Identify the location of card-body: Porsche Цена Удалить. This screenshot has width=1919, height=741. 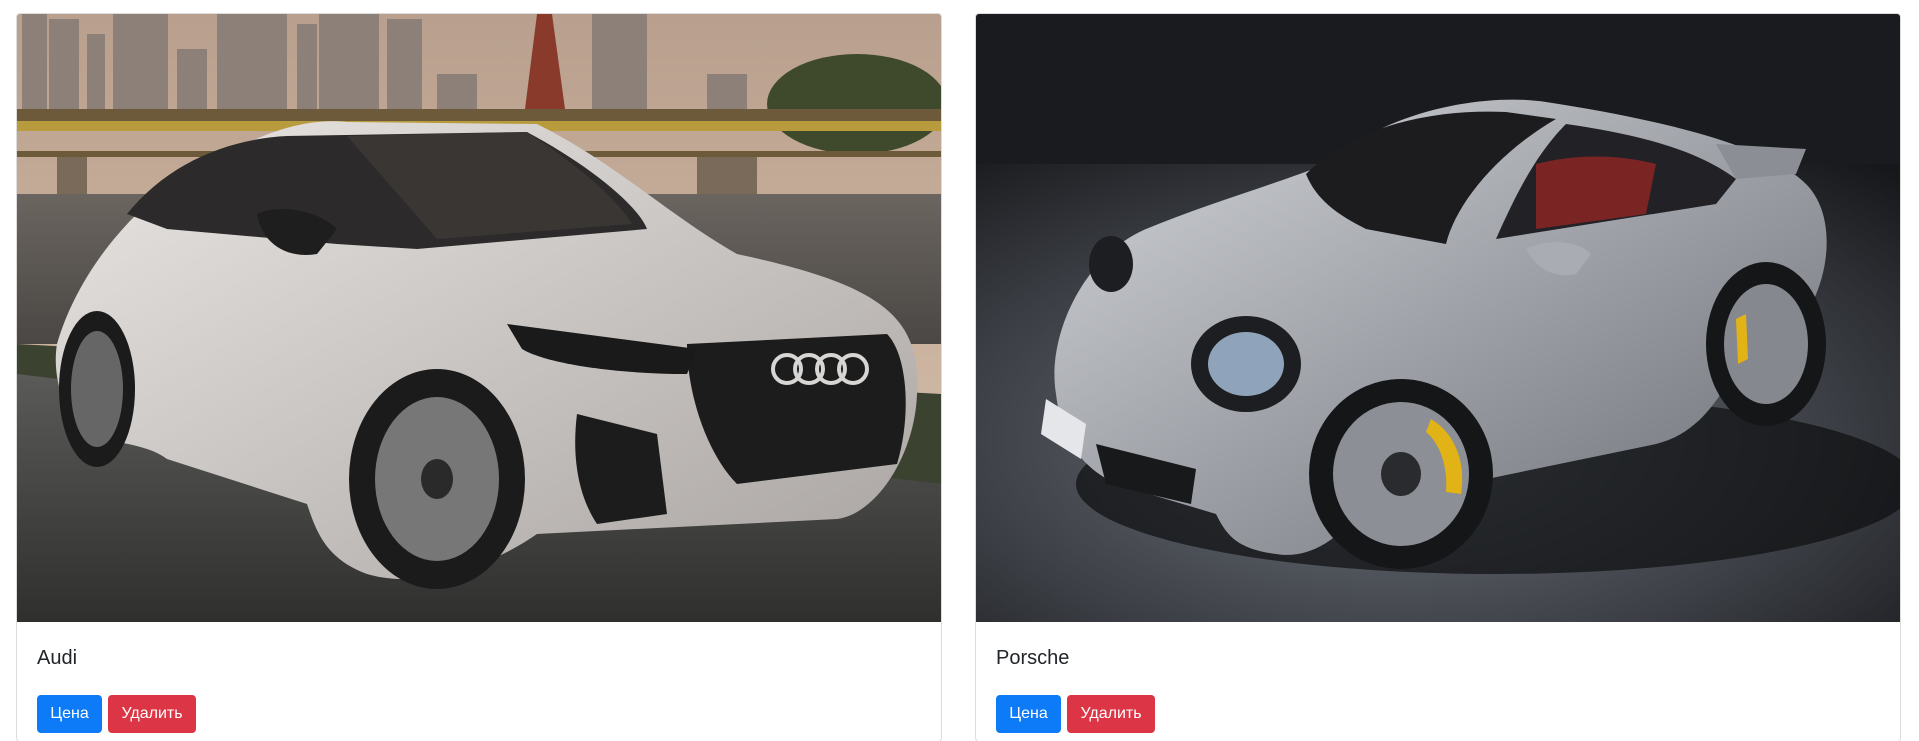
(1438, 681).